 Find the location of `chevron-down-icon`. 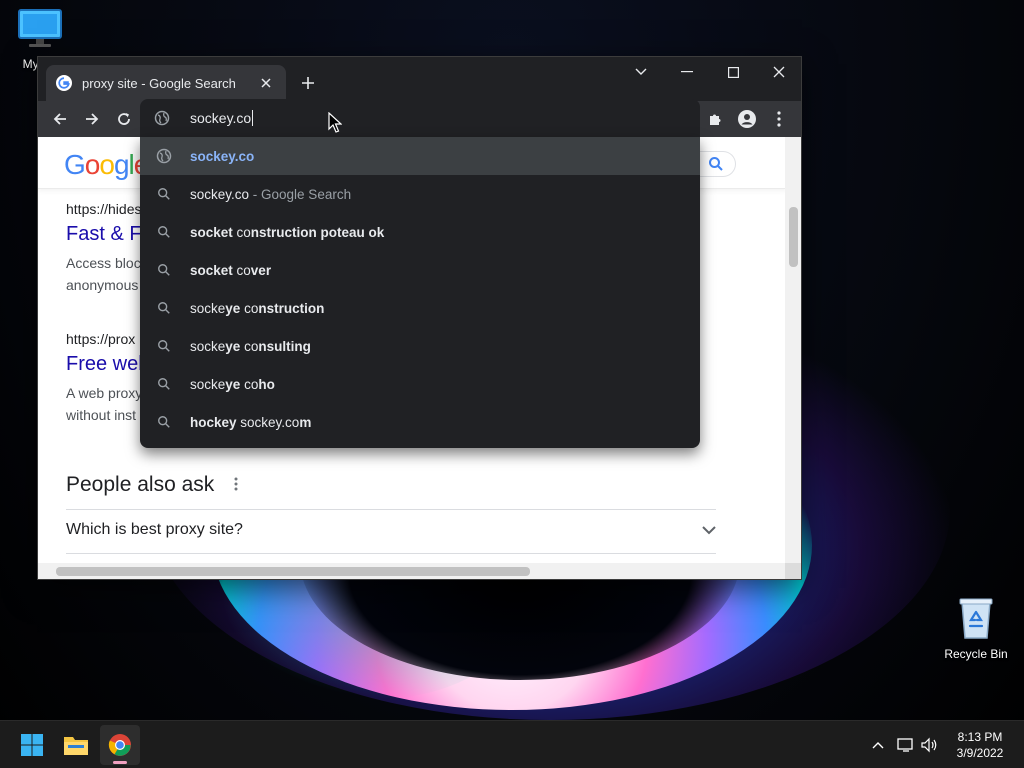

chevron-down-icon is located at coordinates (641, 71).